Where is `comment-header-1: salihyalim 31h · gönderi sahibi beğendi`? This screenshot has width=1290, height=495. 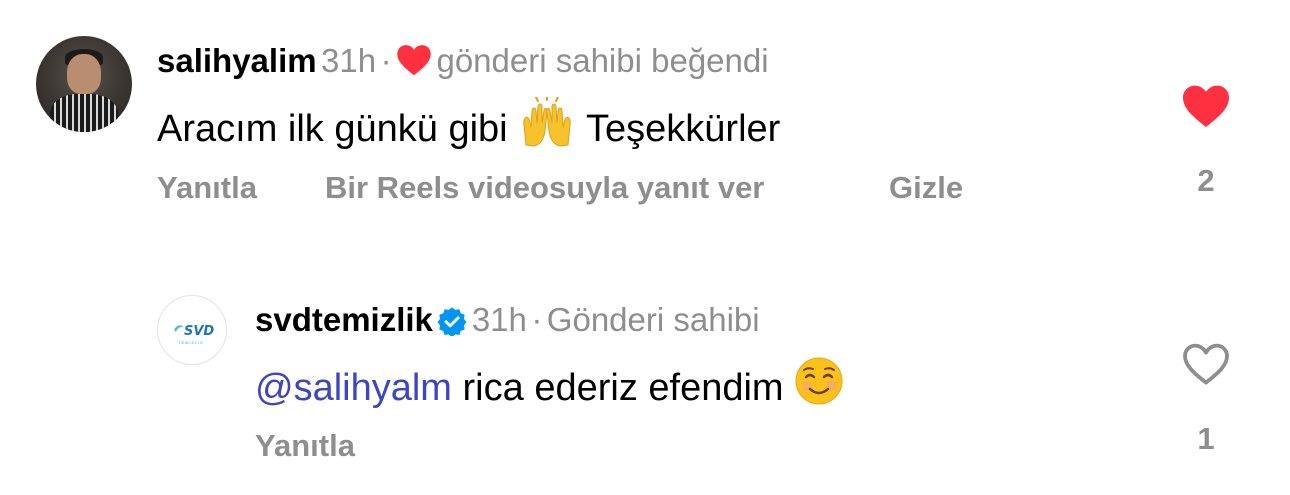
comment-header-1: salihyalim 31h · gönderi sahibi beğendi is located at coordinates (463, 61).